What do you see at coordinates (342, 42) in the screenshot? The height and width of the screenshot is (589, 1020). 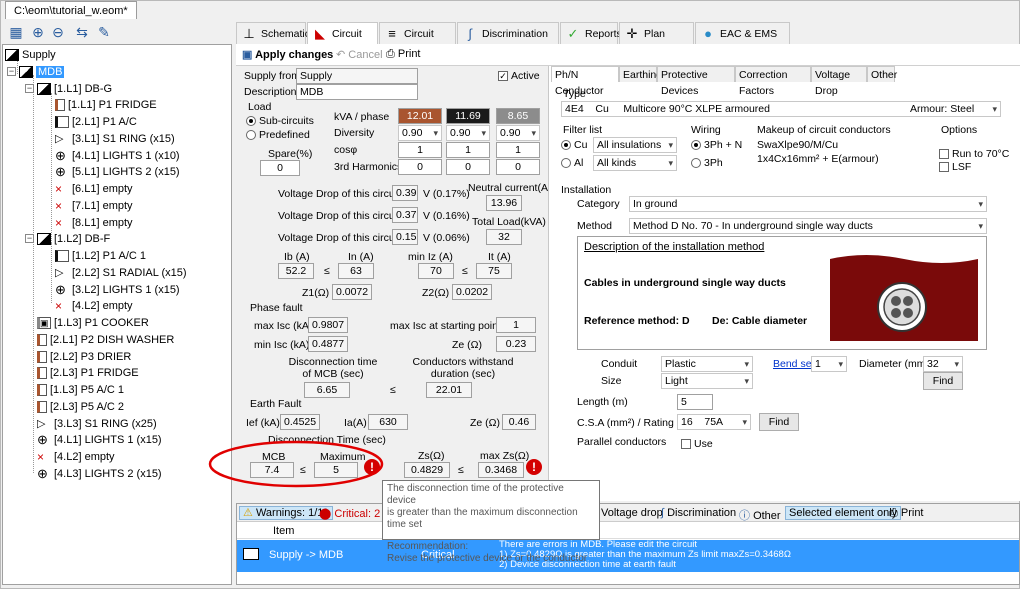 I see `tab-circuit-edit: ◣Circuit edit` at bounding box center [342, 42].